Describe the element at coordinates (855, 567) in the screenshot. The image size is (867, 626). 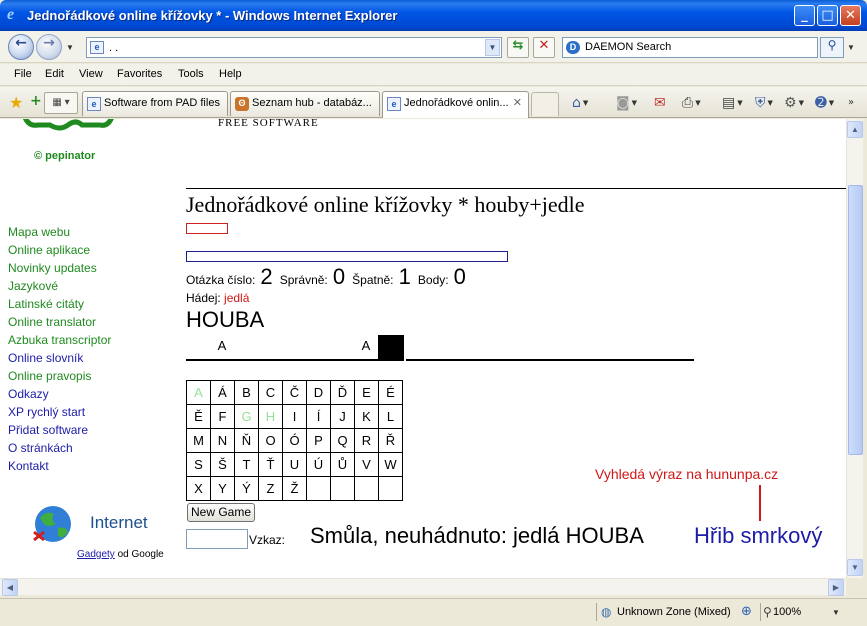
I see `scroll-down-icon: ▼` at that location.